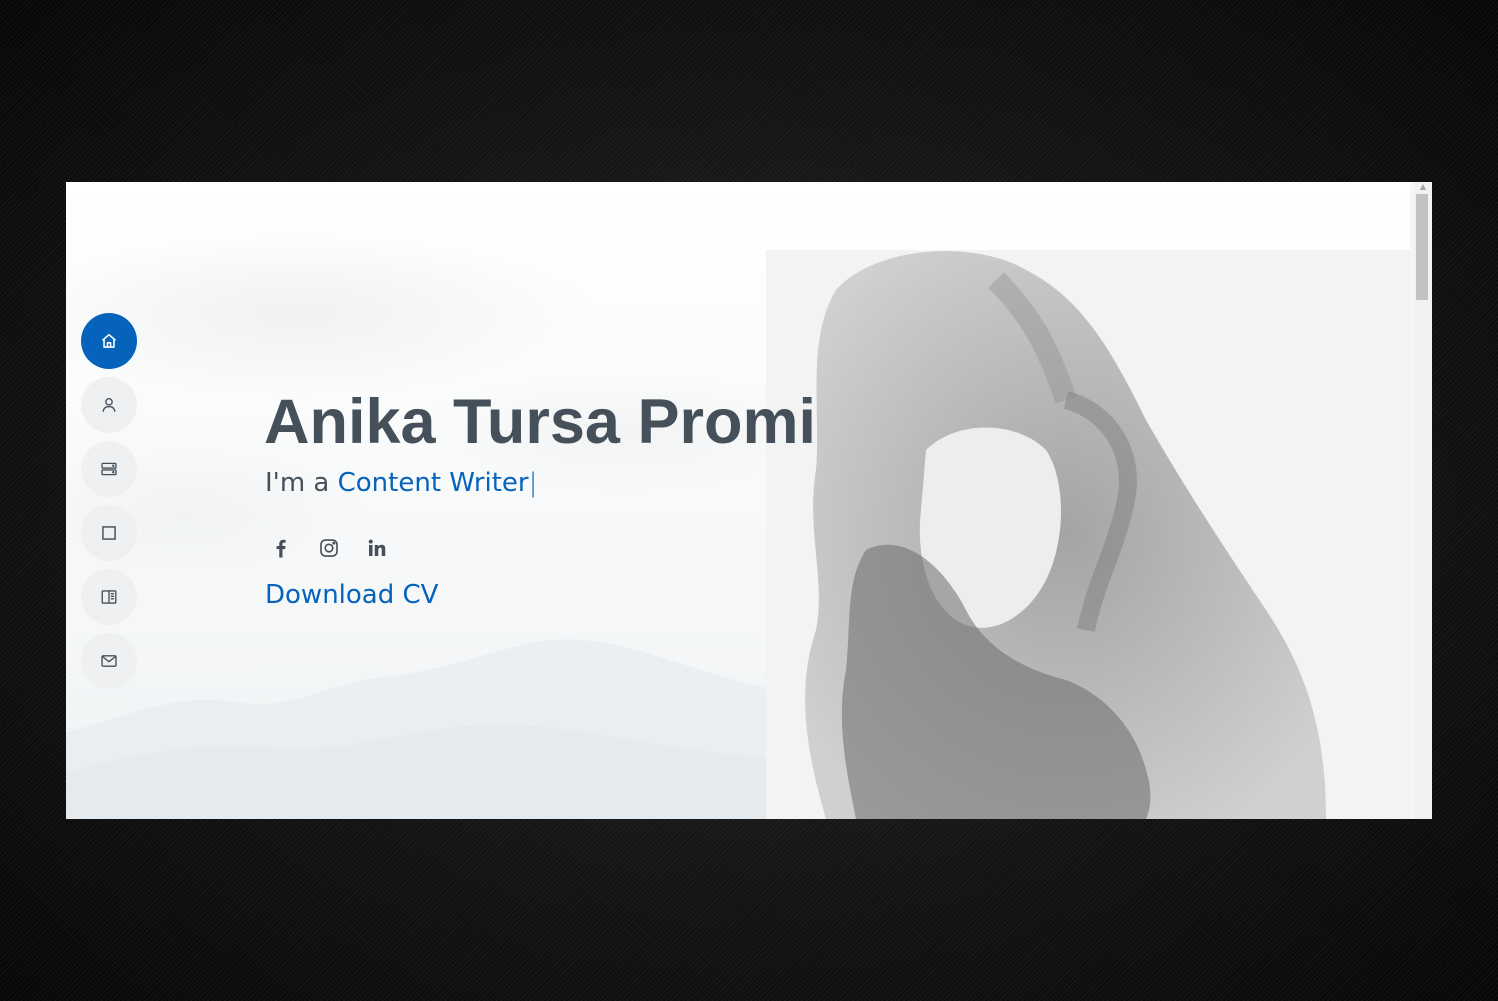 The width and height of the screenshot is (1498, 1001). I want to click on social-links, so click(329, 548).